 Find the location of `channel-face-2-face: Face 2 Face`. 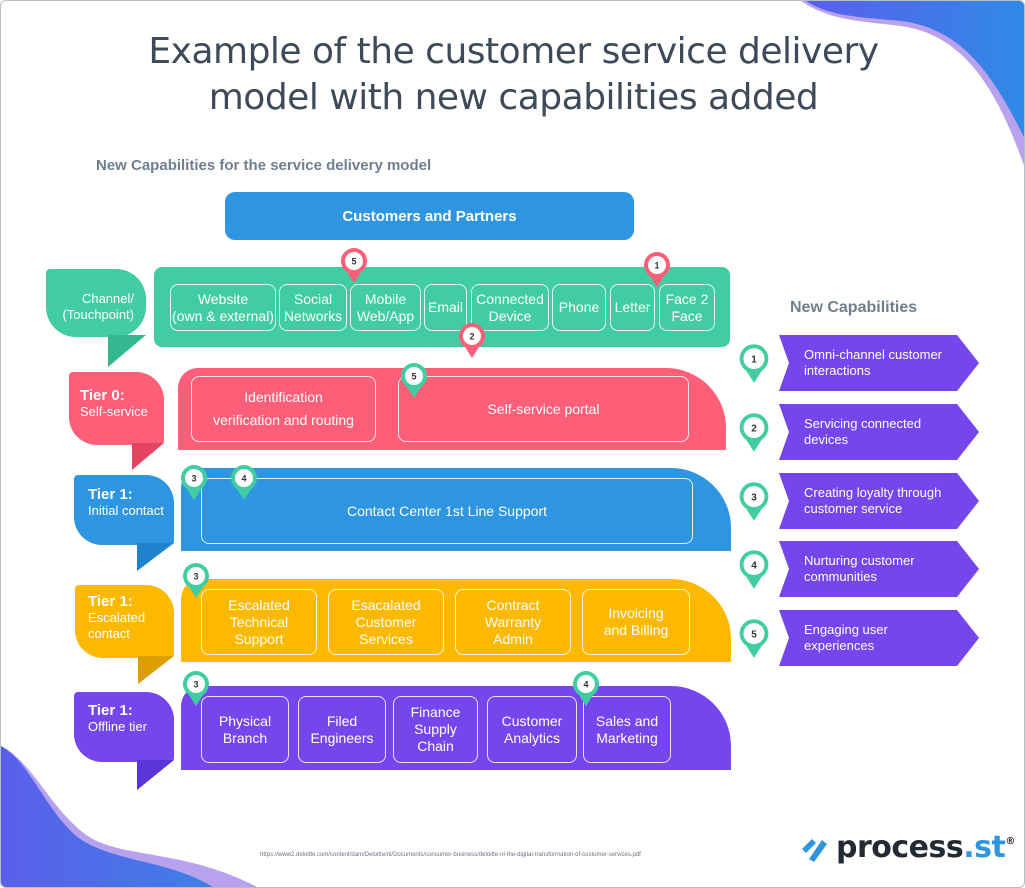

channel-face-2-face: Face 2 Face is located at coordinates (687, 307).